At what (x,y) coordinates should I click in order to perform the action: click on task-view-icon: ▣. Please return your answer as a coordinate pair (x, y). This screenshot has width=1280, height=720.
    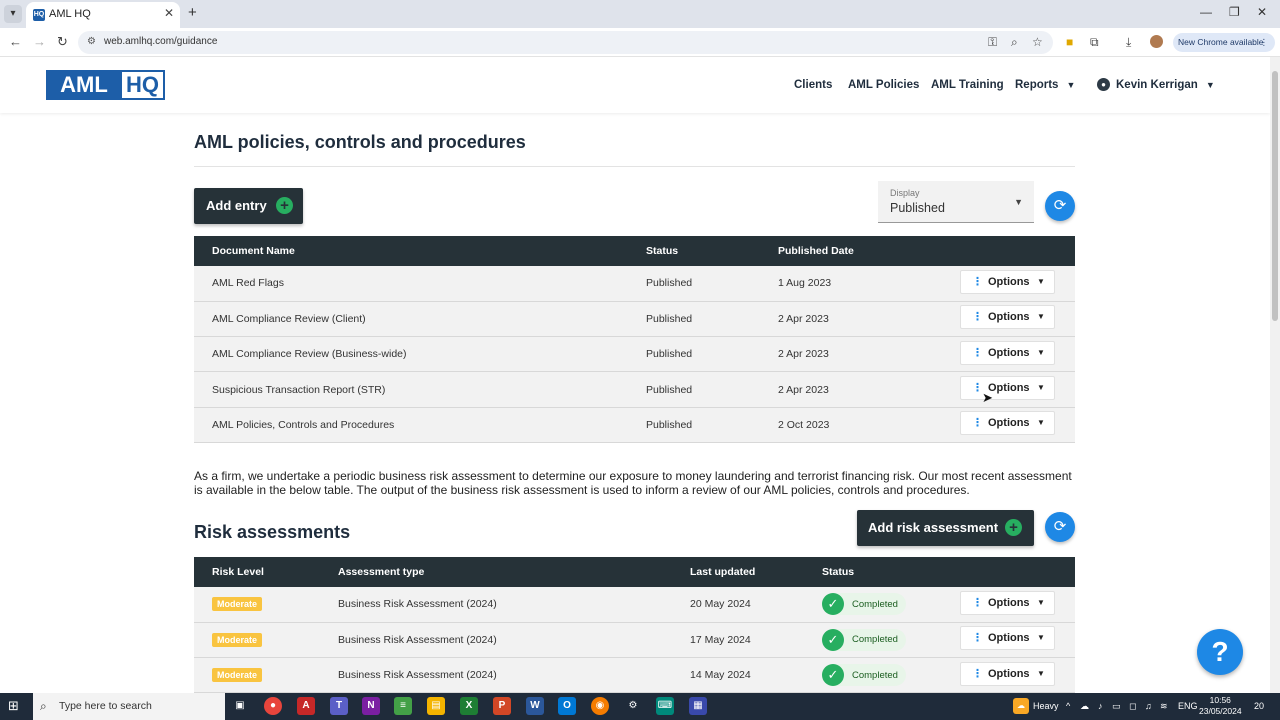
    Looking at the image, I should click on (240, 706).